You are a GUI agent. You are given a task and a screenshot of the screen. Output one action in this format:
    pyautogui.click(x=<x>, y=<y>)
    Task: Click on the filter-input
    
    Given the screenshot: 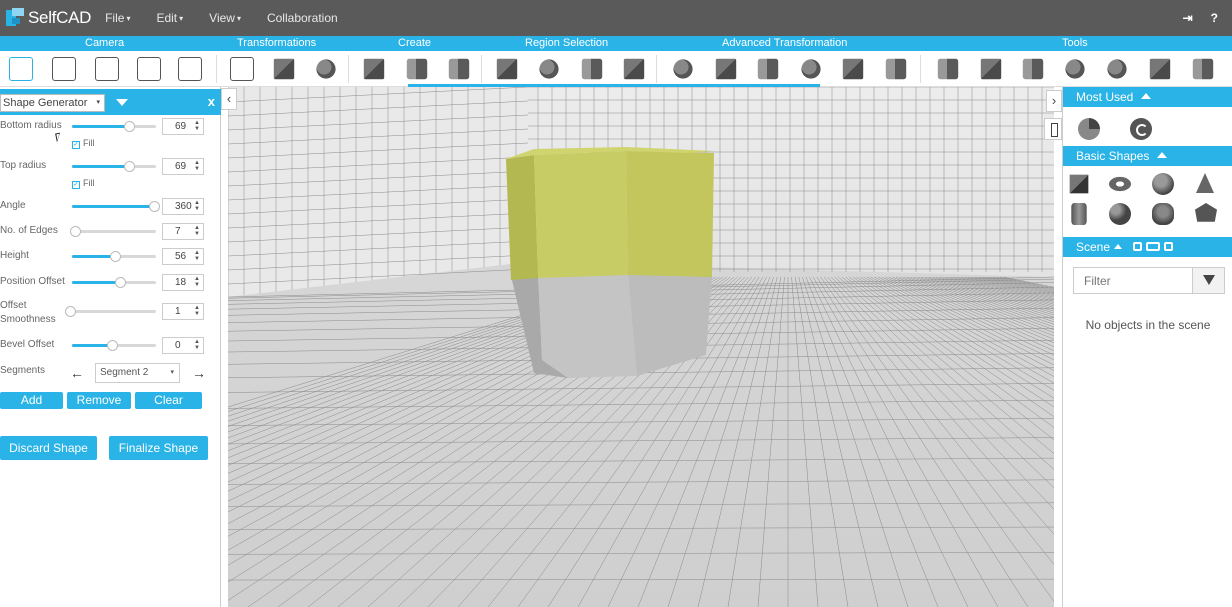 What is the action you would take?
    pyautogui.click(x=1129, y=280)
    